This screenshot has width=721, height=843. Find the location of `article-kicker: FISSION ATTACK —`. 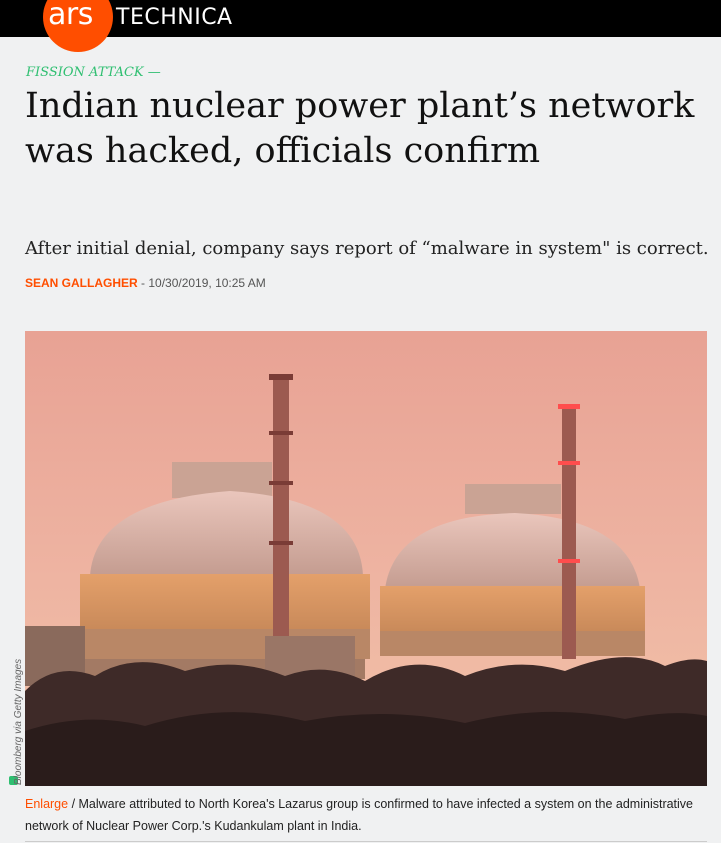

article-kicker: FISSION ATTACK — is located at coordinates (93, 72).